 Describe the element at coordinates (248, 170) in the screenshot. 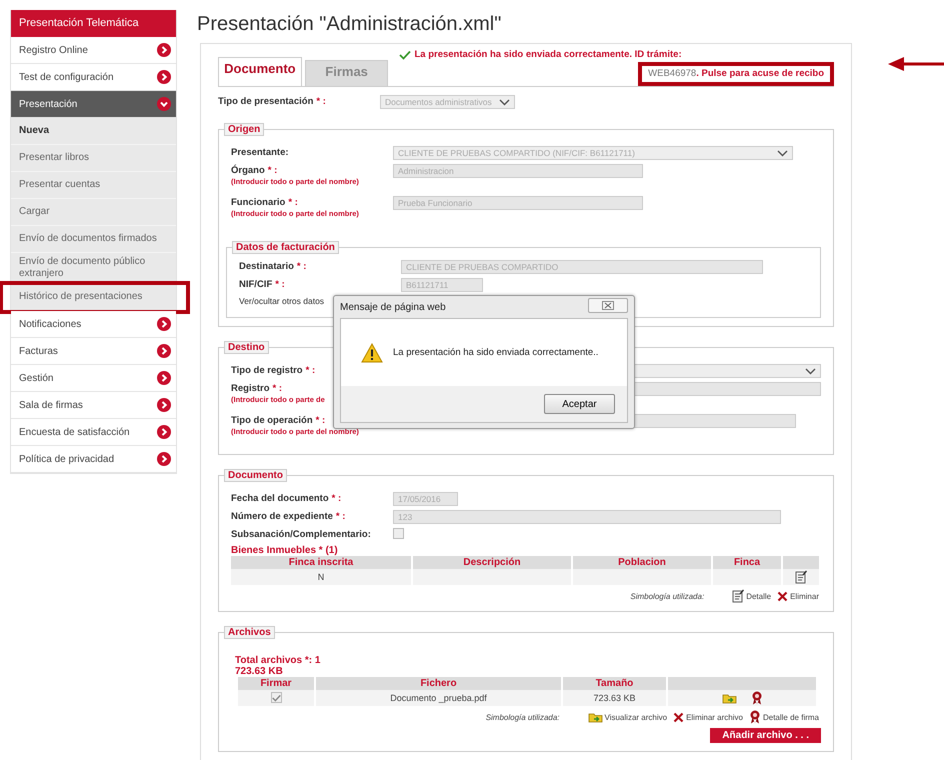

I see `field-label: Órgano` at that location.